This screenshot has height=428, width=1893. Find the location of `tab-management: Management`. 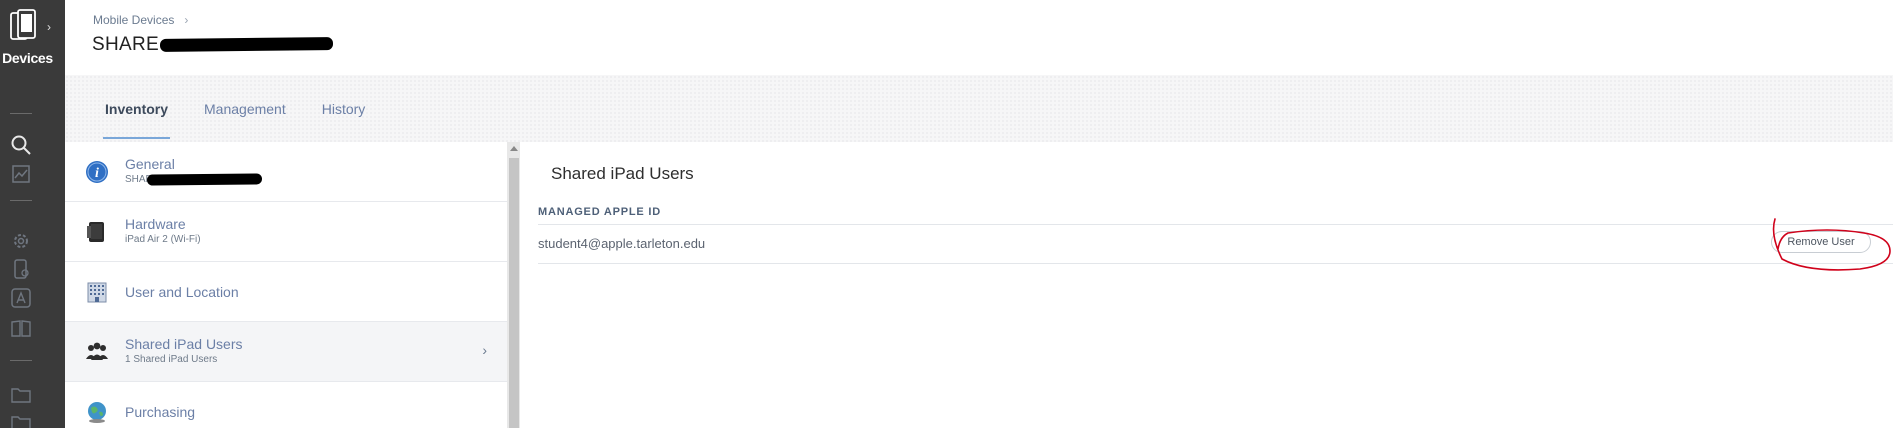

tab-management: Management is located at coordinates (245, 120).